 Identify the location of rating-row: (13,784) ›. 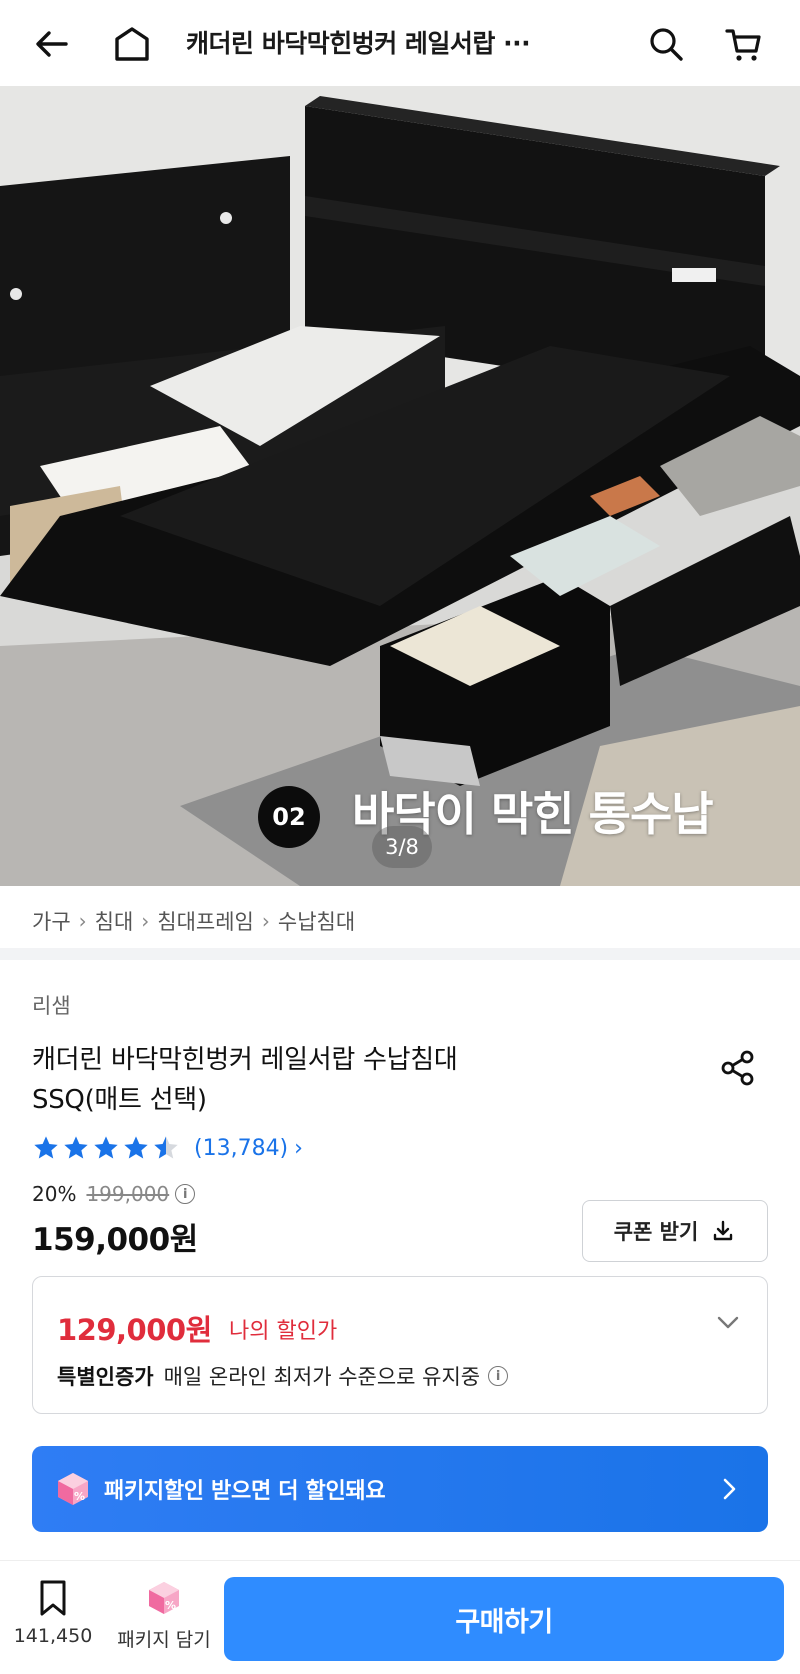
(167, 1148).